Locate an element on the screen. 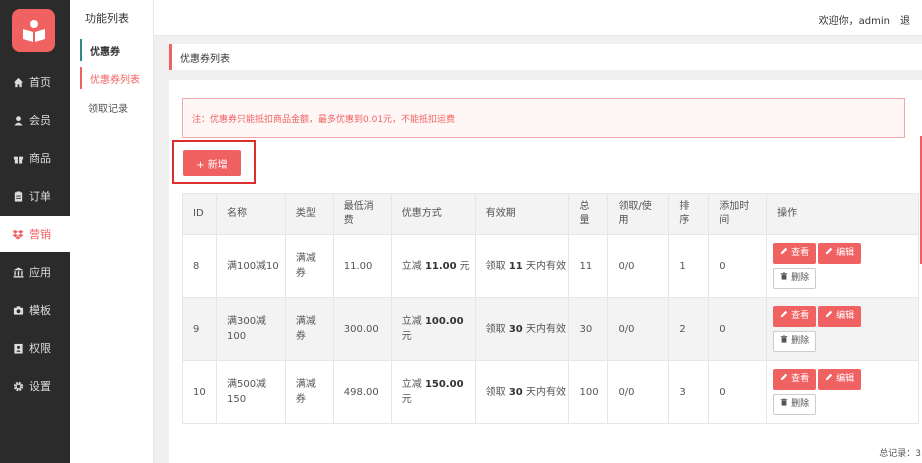 This screenshot has height=463, width=922. table-header-cell: 最低消 费 is located at coordinates (362, 214).